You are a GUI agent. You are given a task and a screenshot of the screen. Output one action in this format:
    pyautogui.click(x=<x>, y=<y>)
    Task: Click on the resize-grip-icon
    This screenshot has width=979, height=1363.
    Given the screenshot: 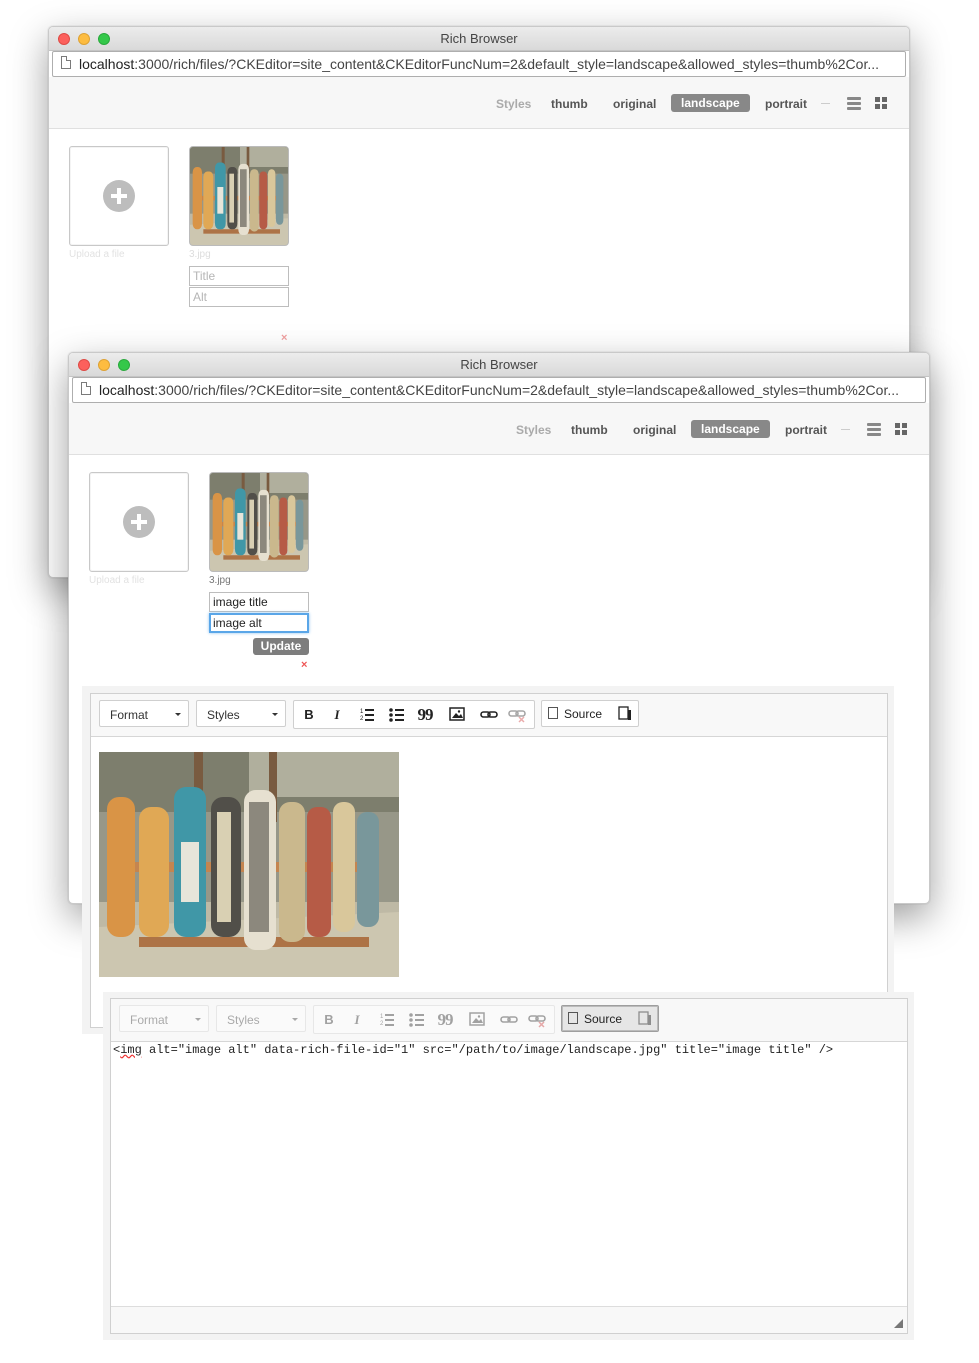 What is the action you would take?
    pyautogui.click(x=898, y=1323)
    